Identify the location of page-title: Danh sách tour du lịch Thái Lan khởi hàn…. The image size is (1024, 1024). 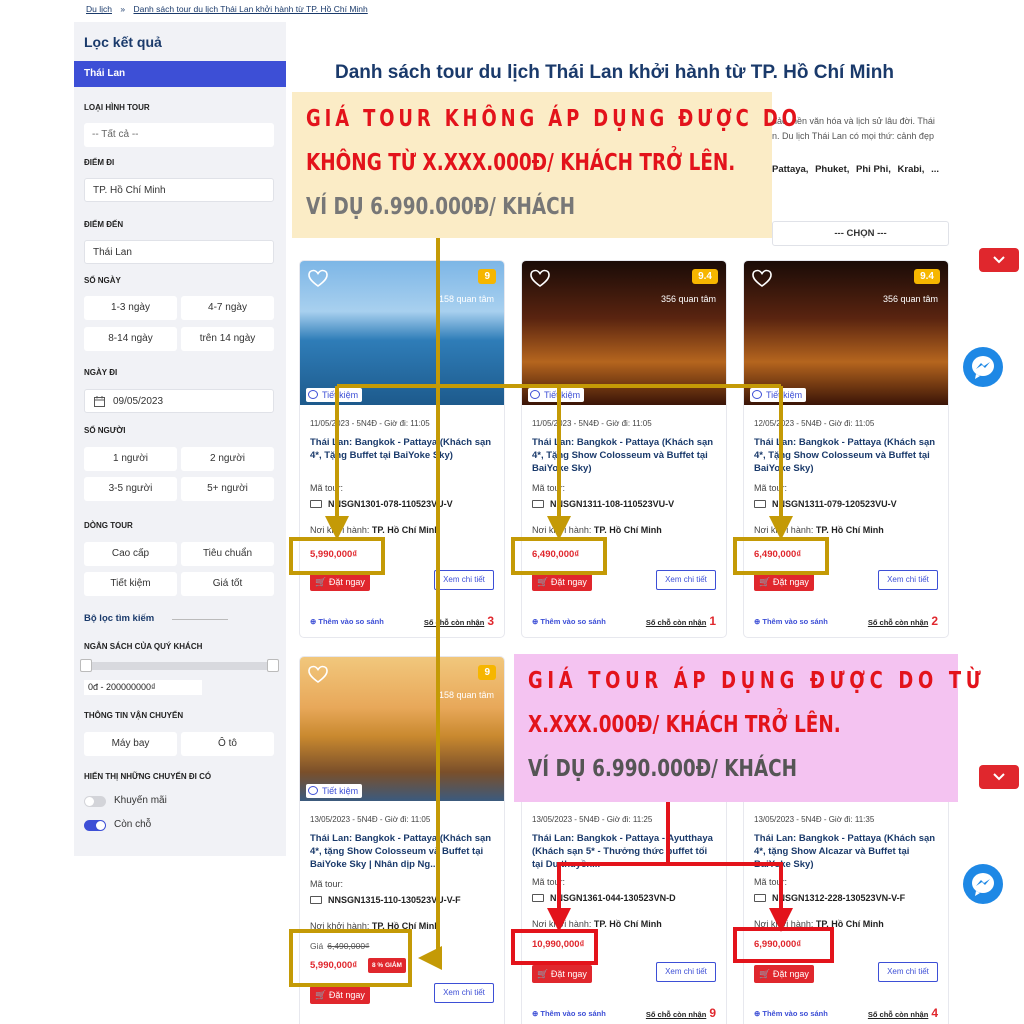
(614, 72).